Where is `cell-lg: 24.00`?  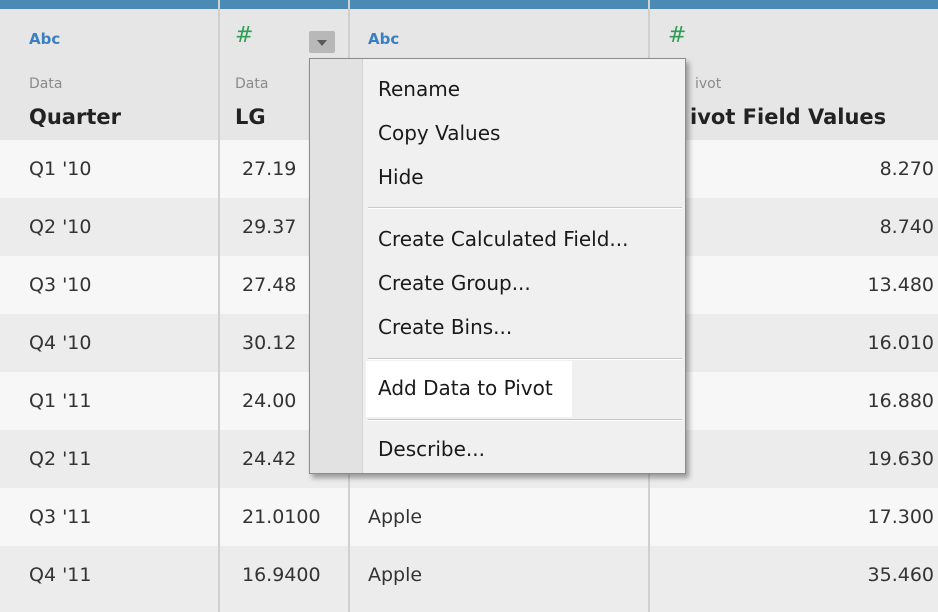 cell-lg: 24.00 is located at coordinates (269, 401).